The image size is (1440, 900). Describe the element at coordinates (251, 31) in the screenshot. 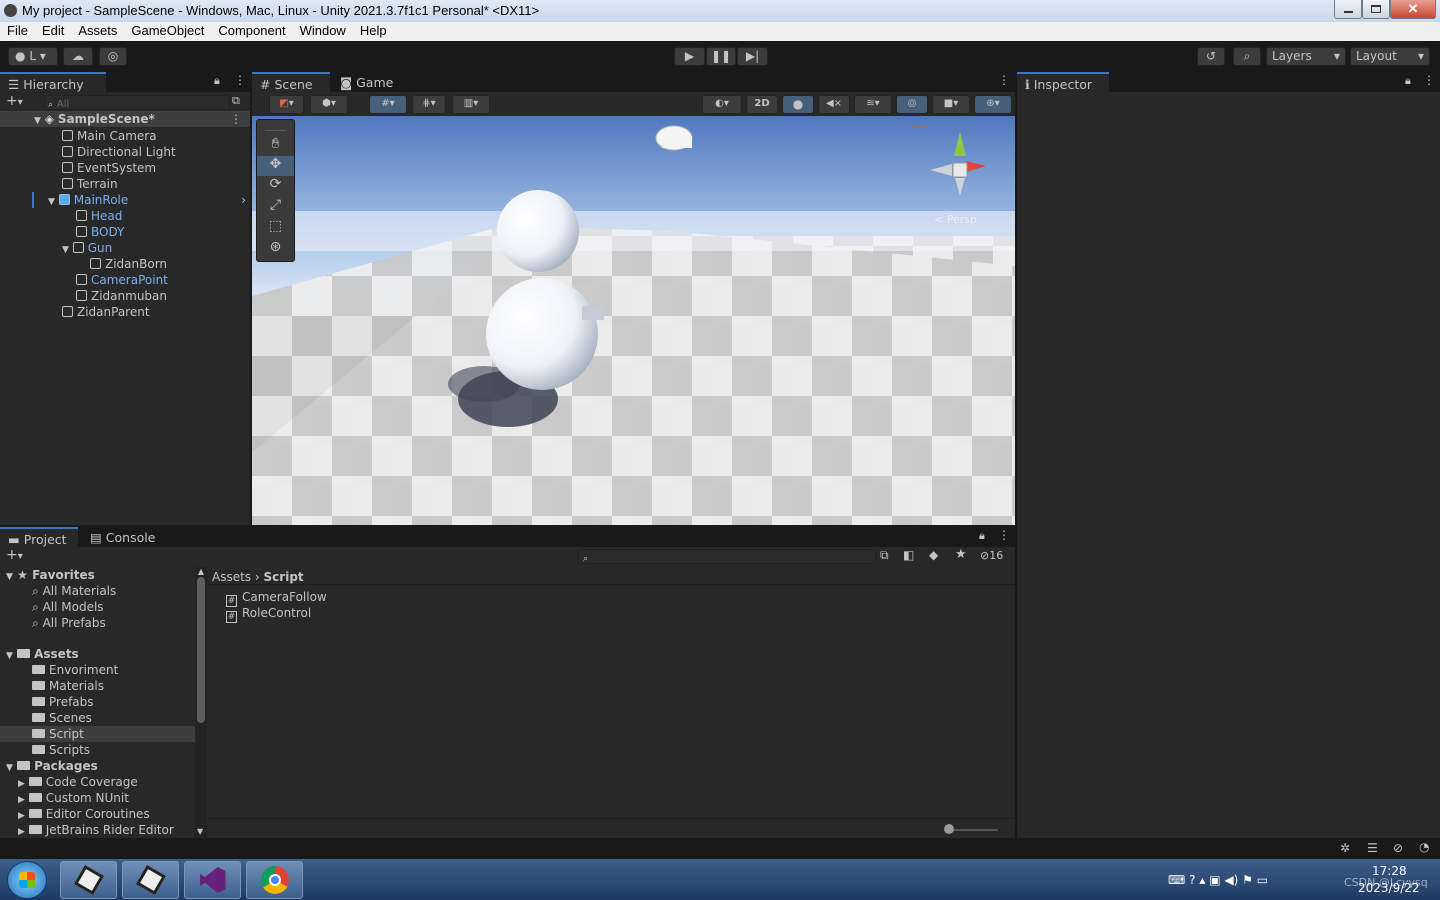

I see `menu-component: Component` at that location.